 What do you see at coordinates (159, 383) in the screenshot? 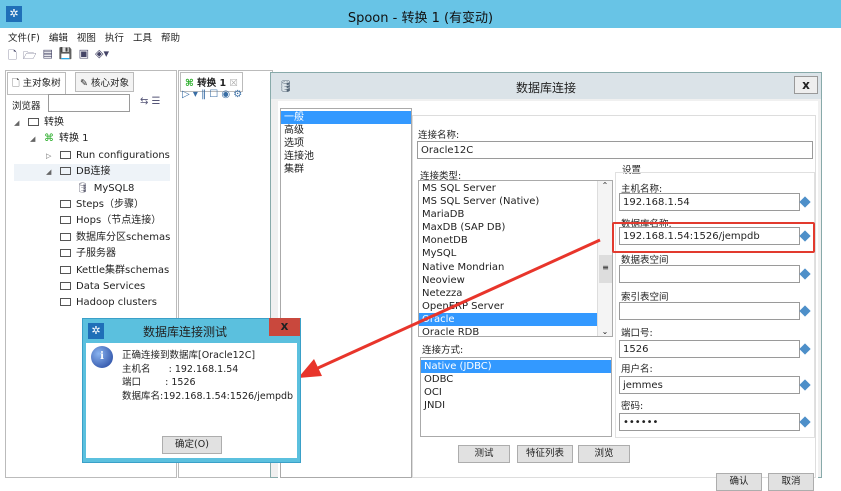
I see `result-line: 端口 : 1526` at bounding box center [159, 383].